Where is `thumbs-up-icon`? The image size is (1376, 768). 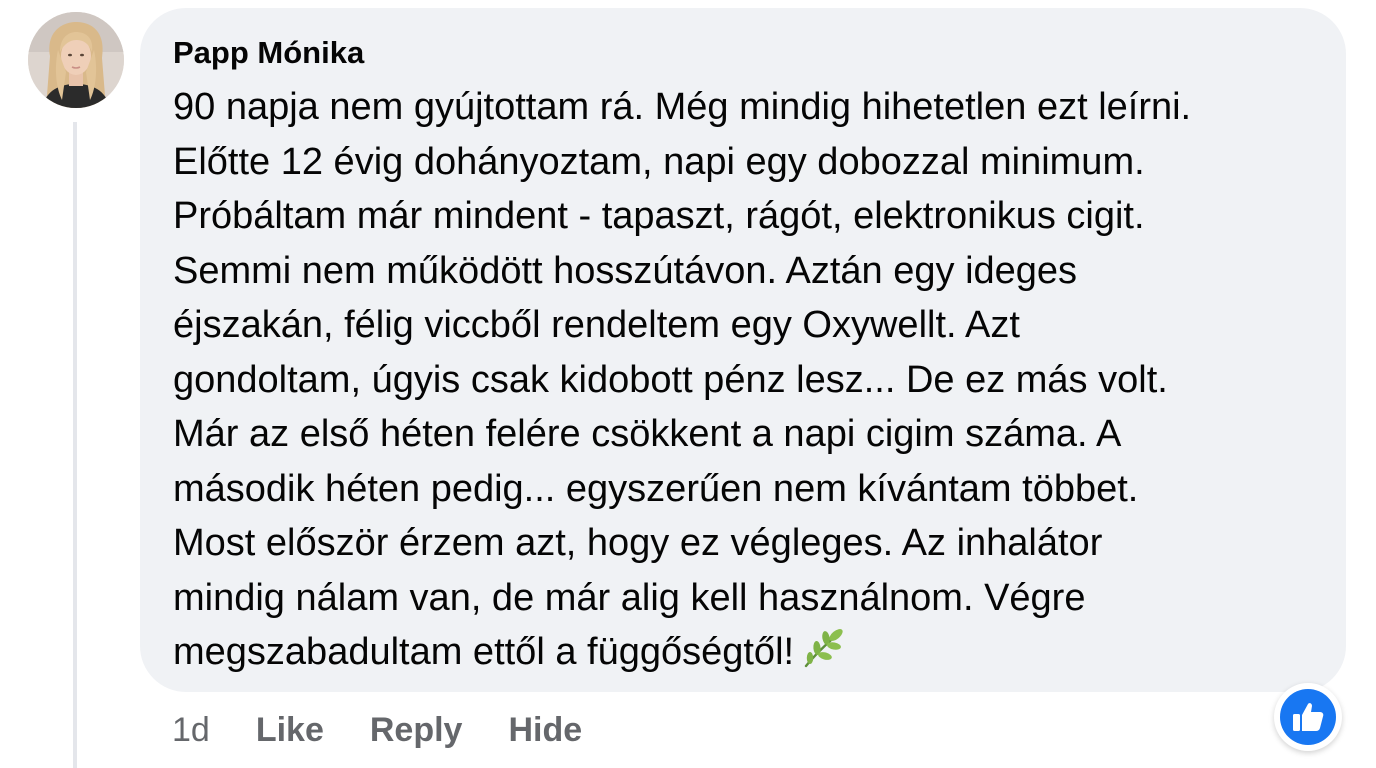
thumbs-up-icon is located at coordinates (1308, 717).